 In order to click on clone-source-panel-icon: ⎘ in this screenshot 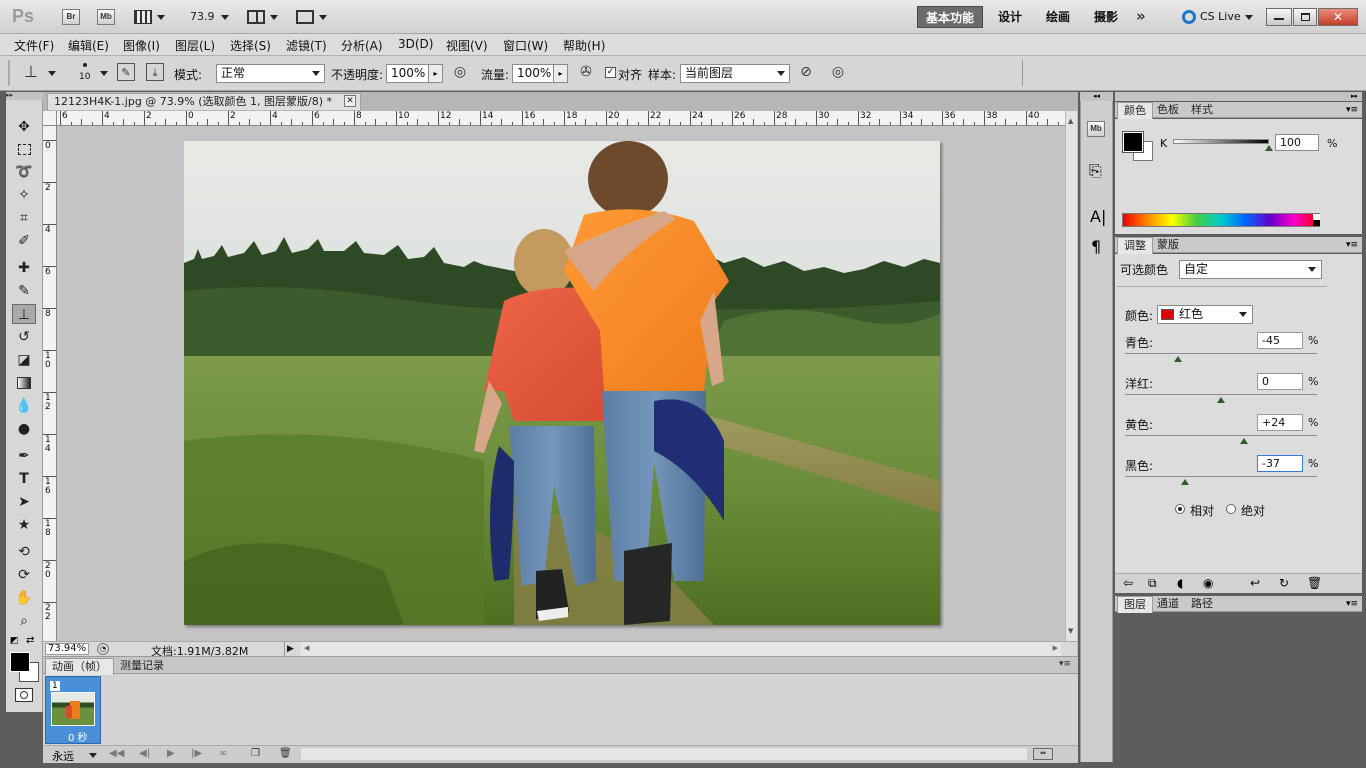, I will do `click(1095, 171)`.